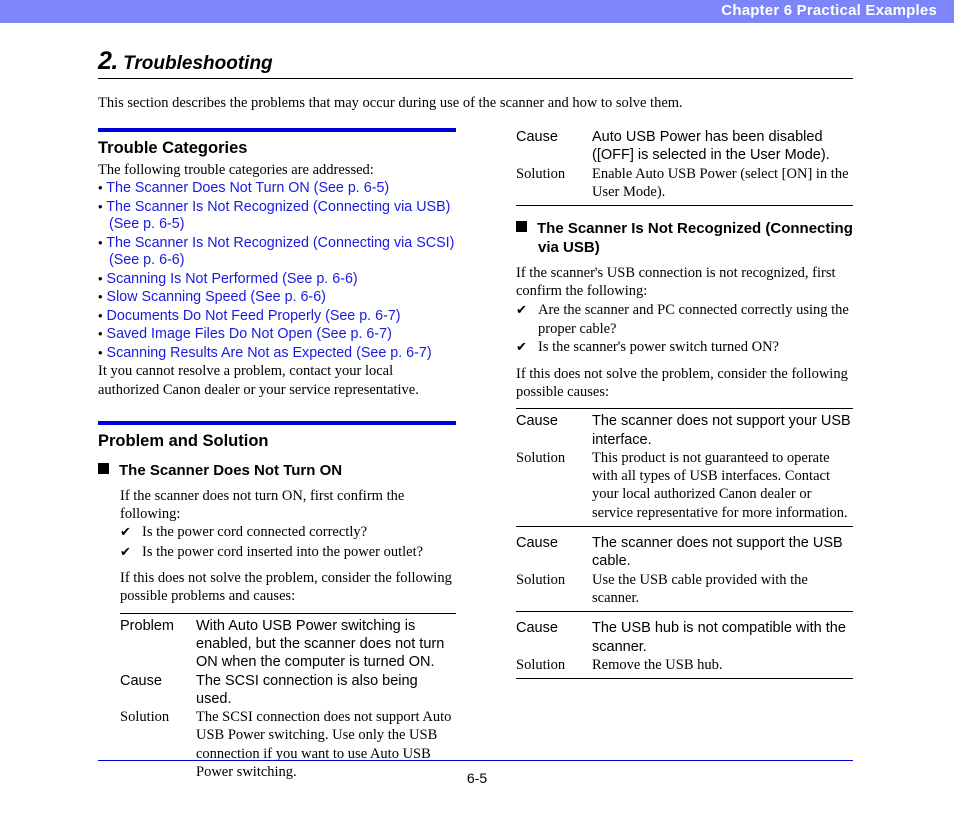  What do you see at coordinates (475, 64) in the screenshot?
I see `section-title-block: 2. Troubleshooting` at bounding box center [475, 64].